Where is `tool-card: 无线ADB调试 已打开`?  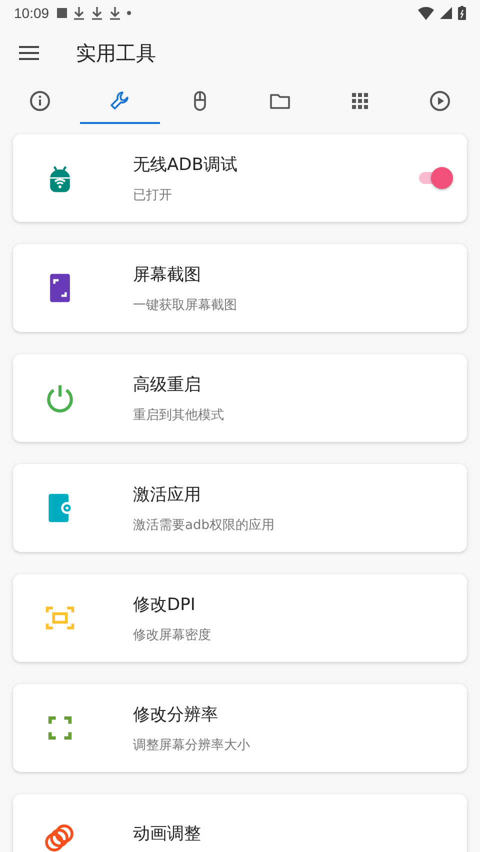 tool-card: 无线ADB调试 已打开 is located at coordinates (240, 178).